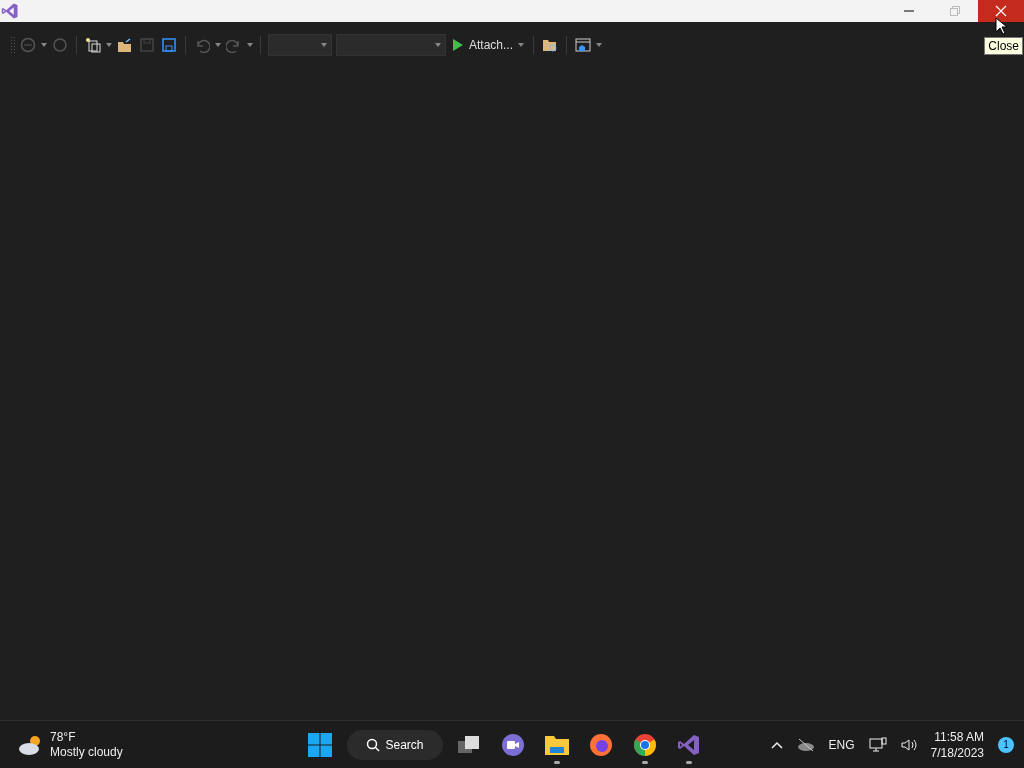  I want to click on close-button, so click(1001, 11).